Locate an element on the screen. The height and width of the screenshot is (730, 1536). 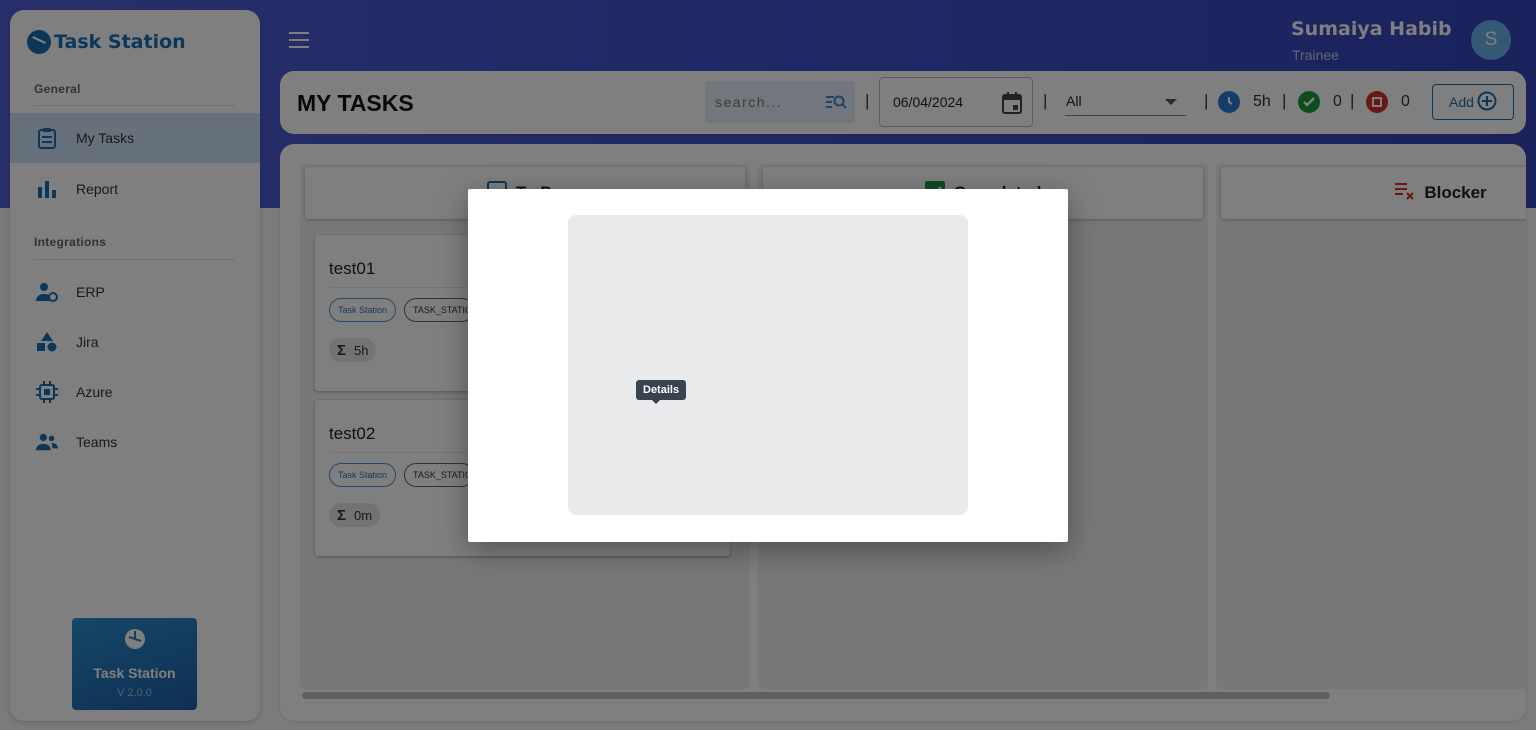
modal-content-area: Details is located at coordinates (768, 365).